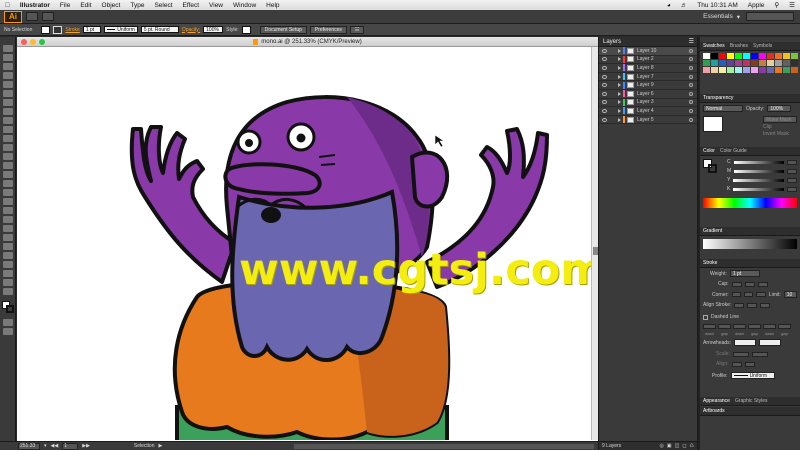 This screenshot has height=450, width=800. Describe the element at coordinates (762, 46) in the screenshot. I see `tab-symbols: Symbols` at that location.